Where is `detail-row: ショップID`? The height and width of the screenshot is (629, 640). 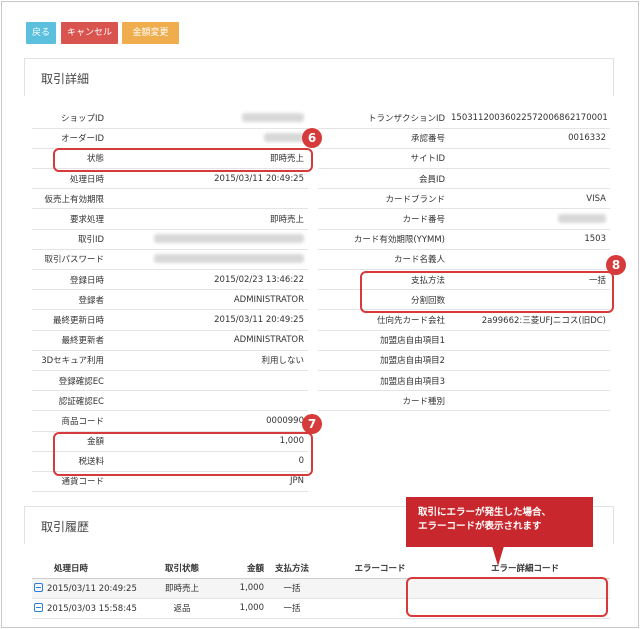 detail-row: ショップID is located at coordinates (170, 118).